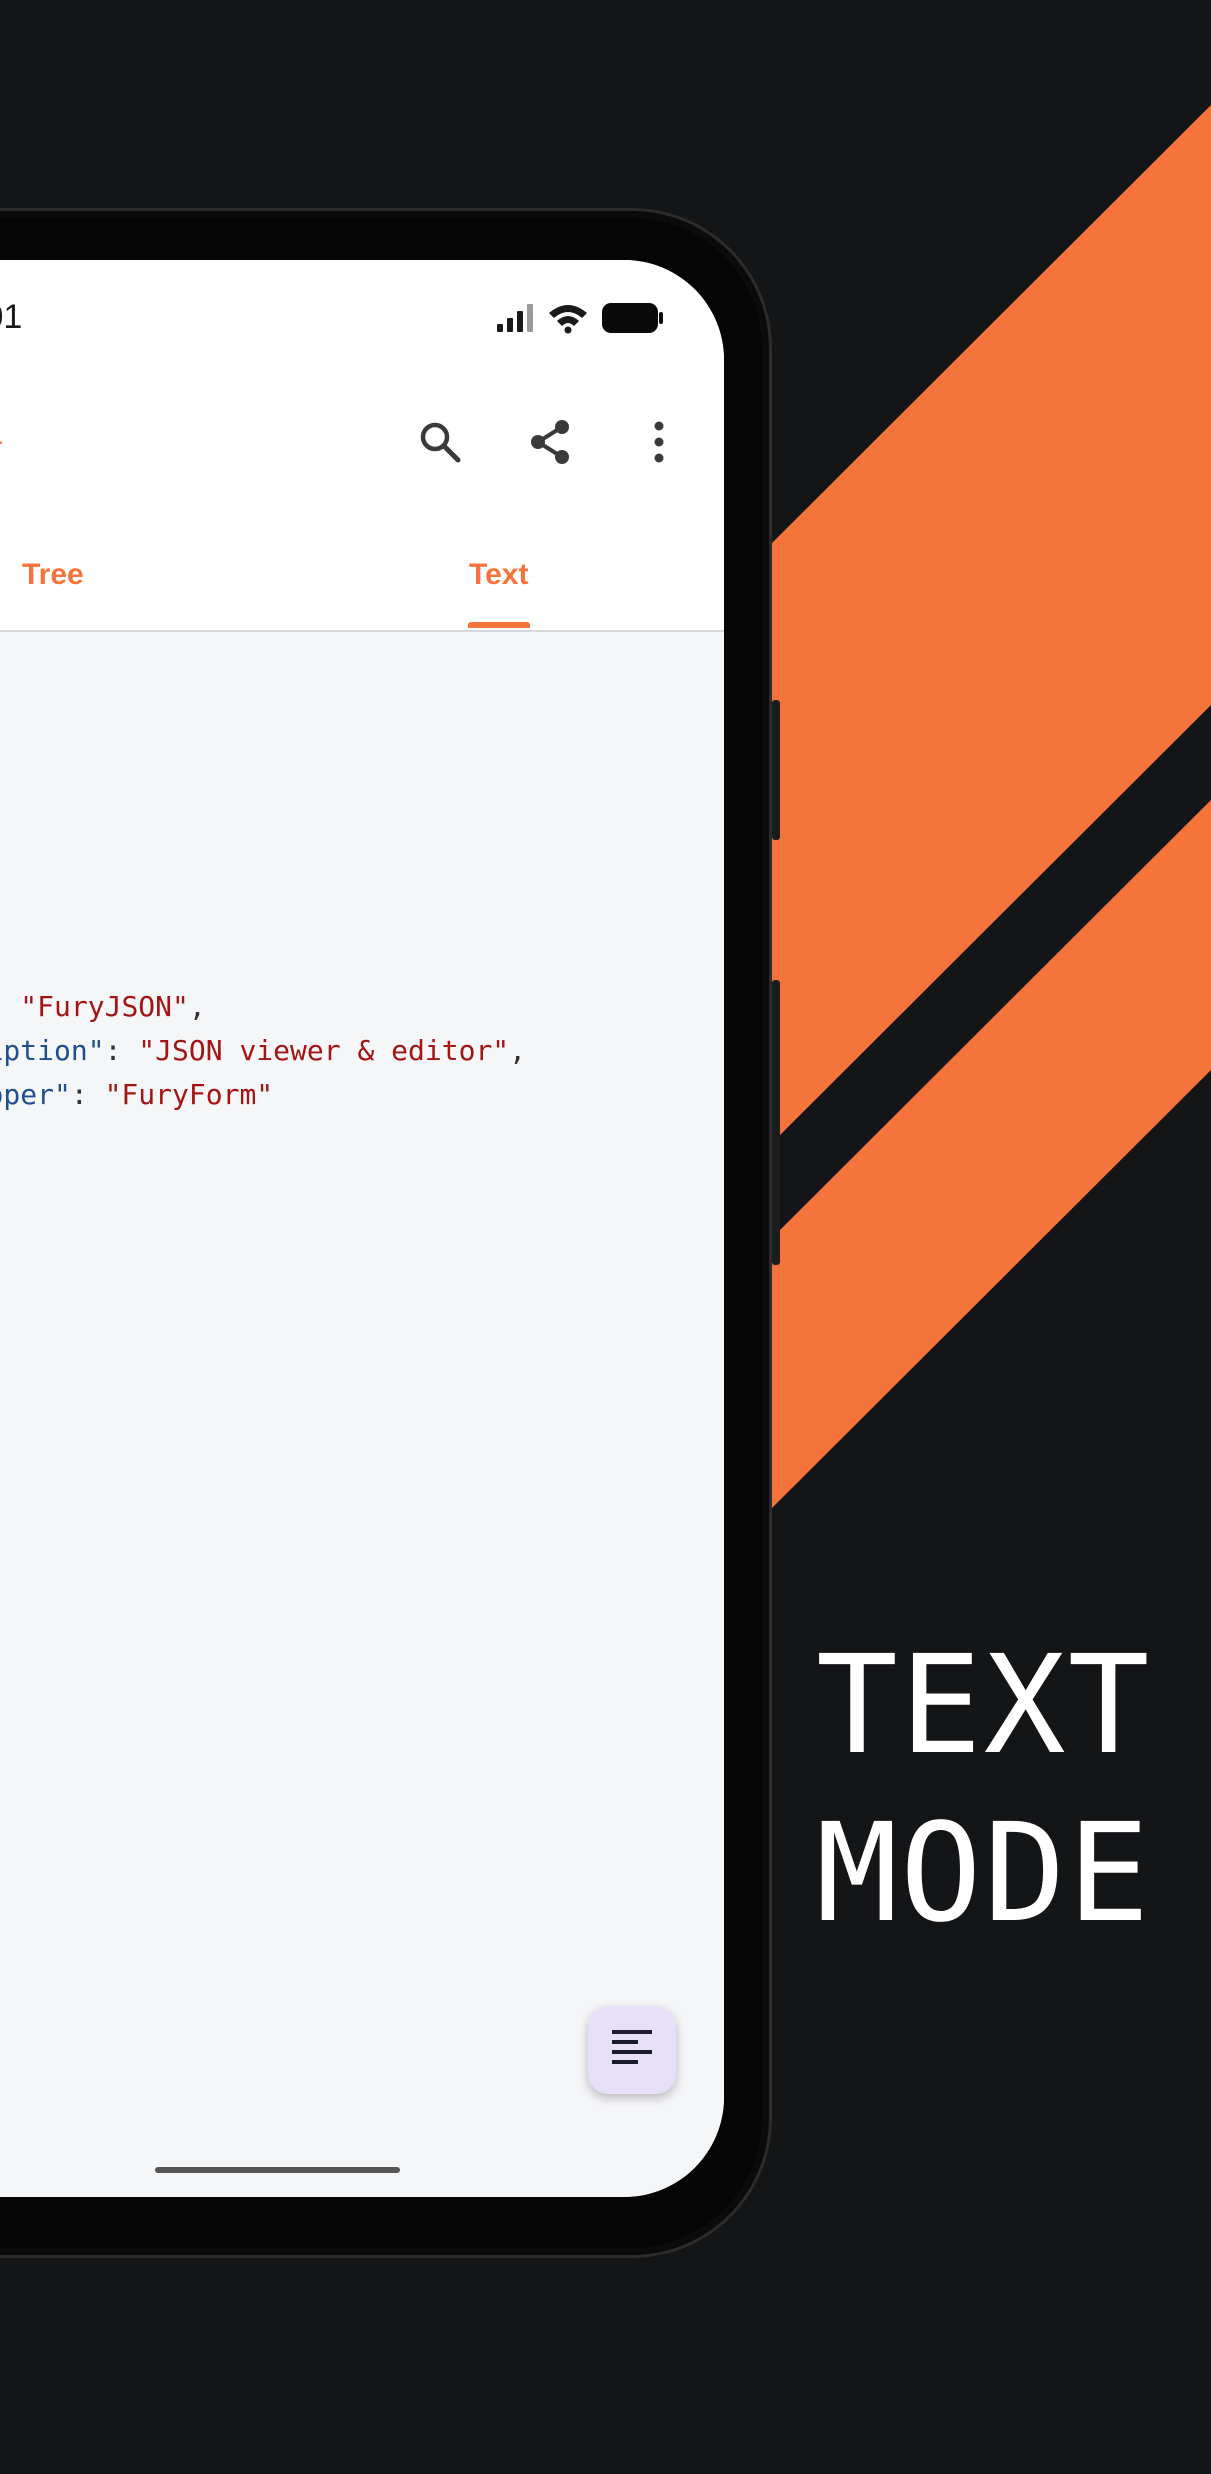  I want to click on headline-line-1: TEXT, so click(984, 1706).